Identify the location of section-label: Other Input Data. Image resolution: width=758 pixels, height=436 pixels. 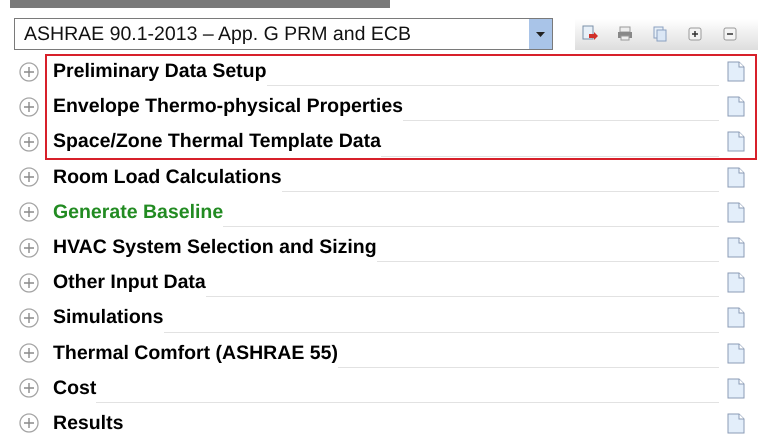
(129, 282).